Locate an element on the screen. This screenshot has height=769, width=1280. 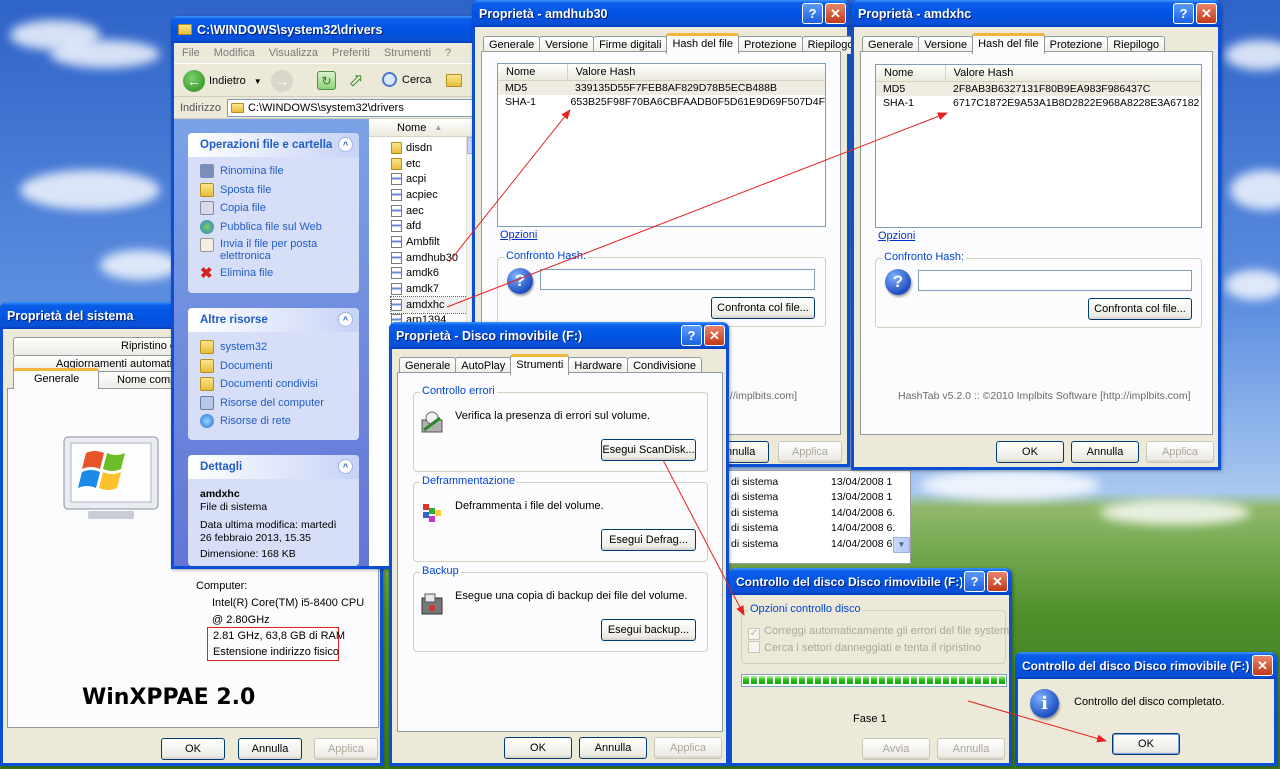
email-icon is located at coordinates (207, 245).